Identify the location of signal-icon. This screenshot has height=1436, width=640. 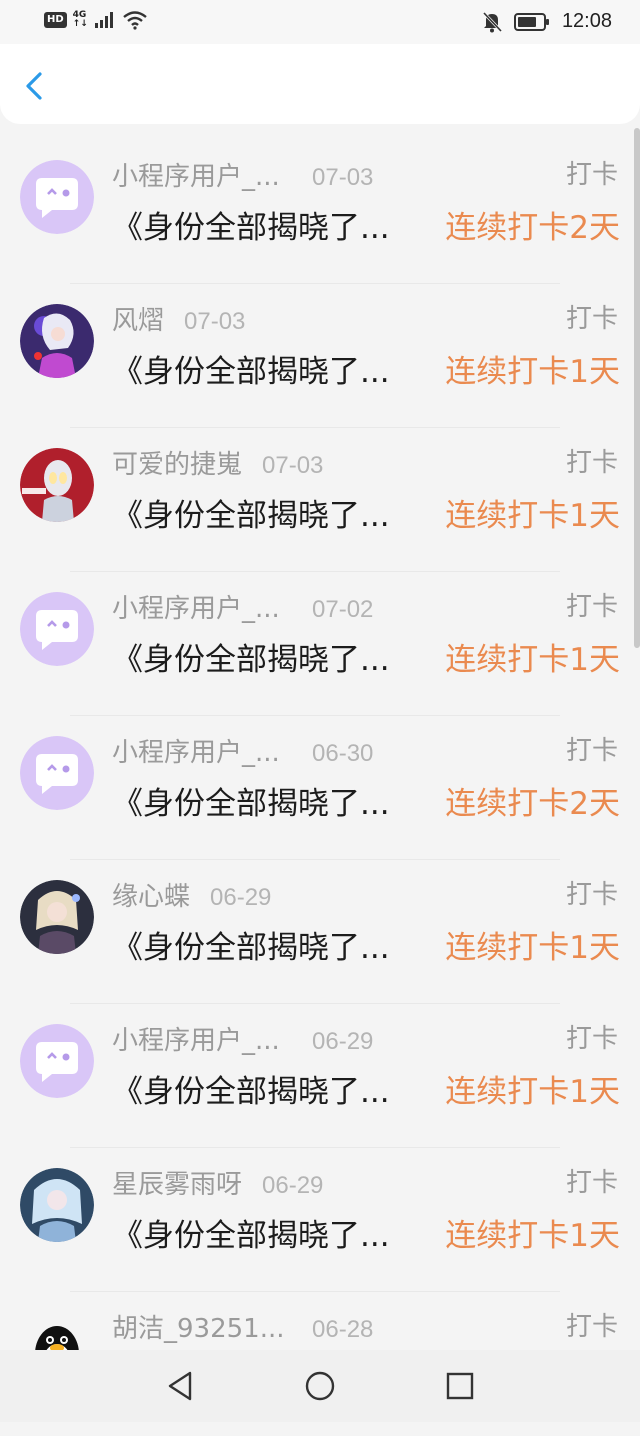
(103, 20).